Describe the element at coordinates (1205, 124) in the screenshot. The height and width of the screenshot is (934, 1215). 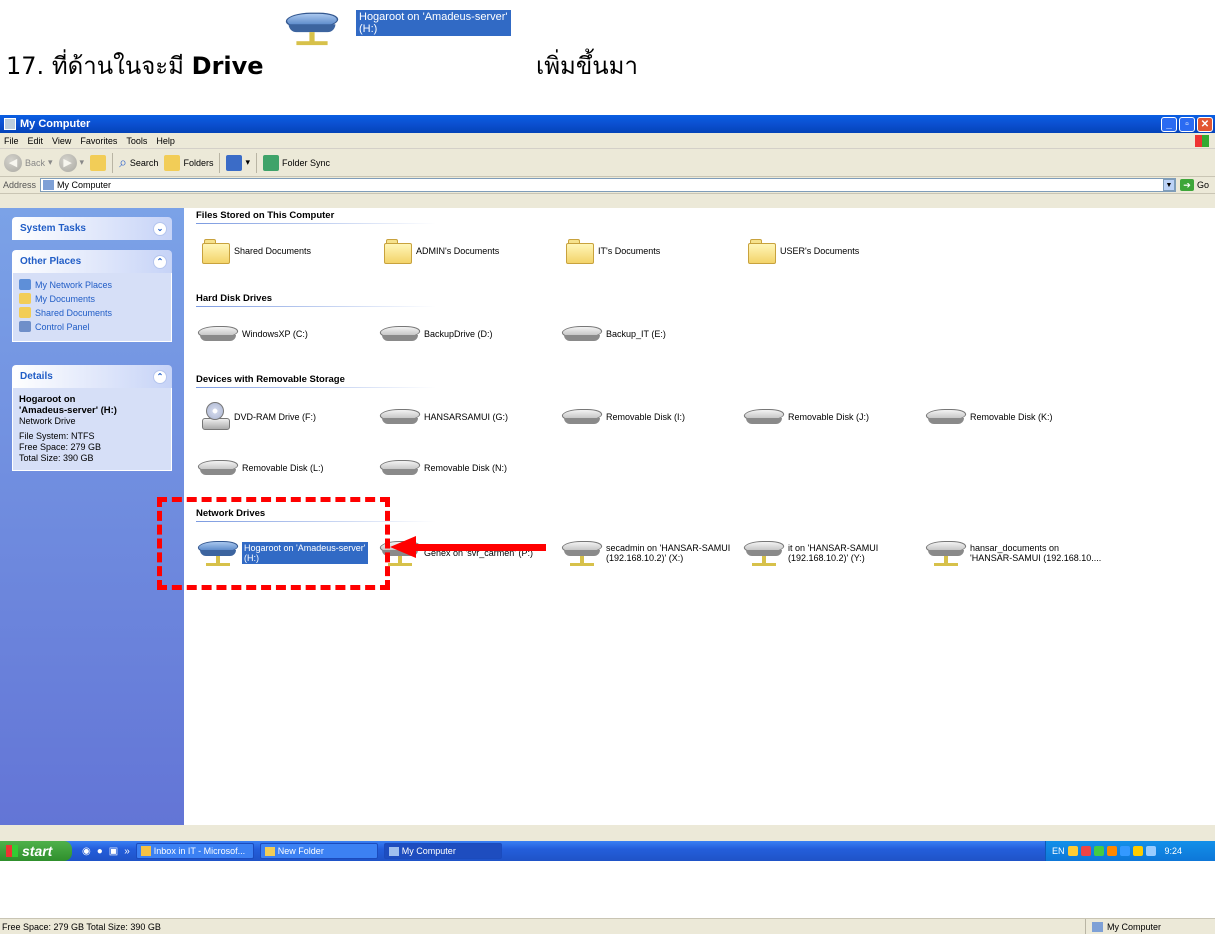
I see `close-button: ✕` at that location.